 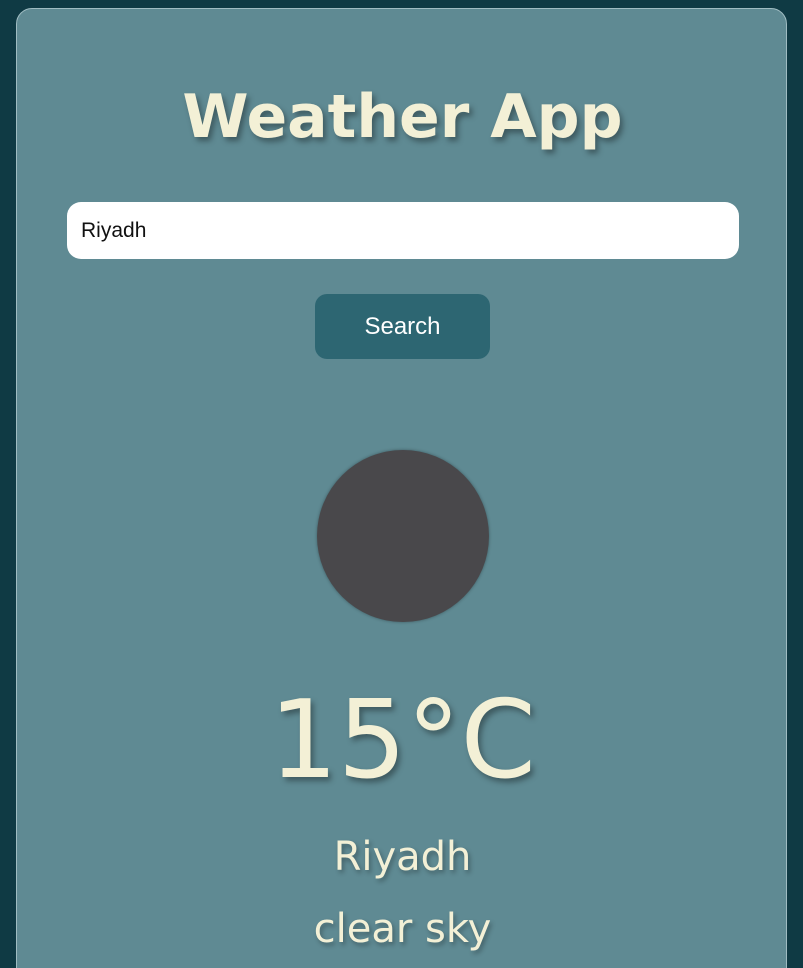 What do you see at coordinates (402, 929) in the screenshot?
I see `weather-description: clear sky` at bounding box center [402, 929].